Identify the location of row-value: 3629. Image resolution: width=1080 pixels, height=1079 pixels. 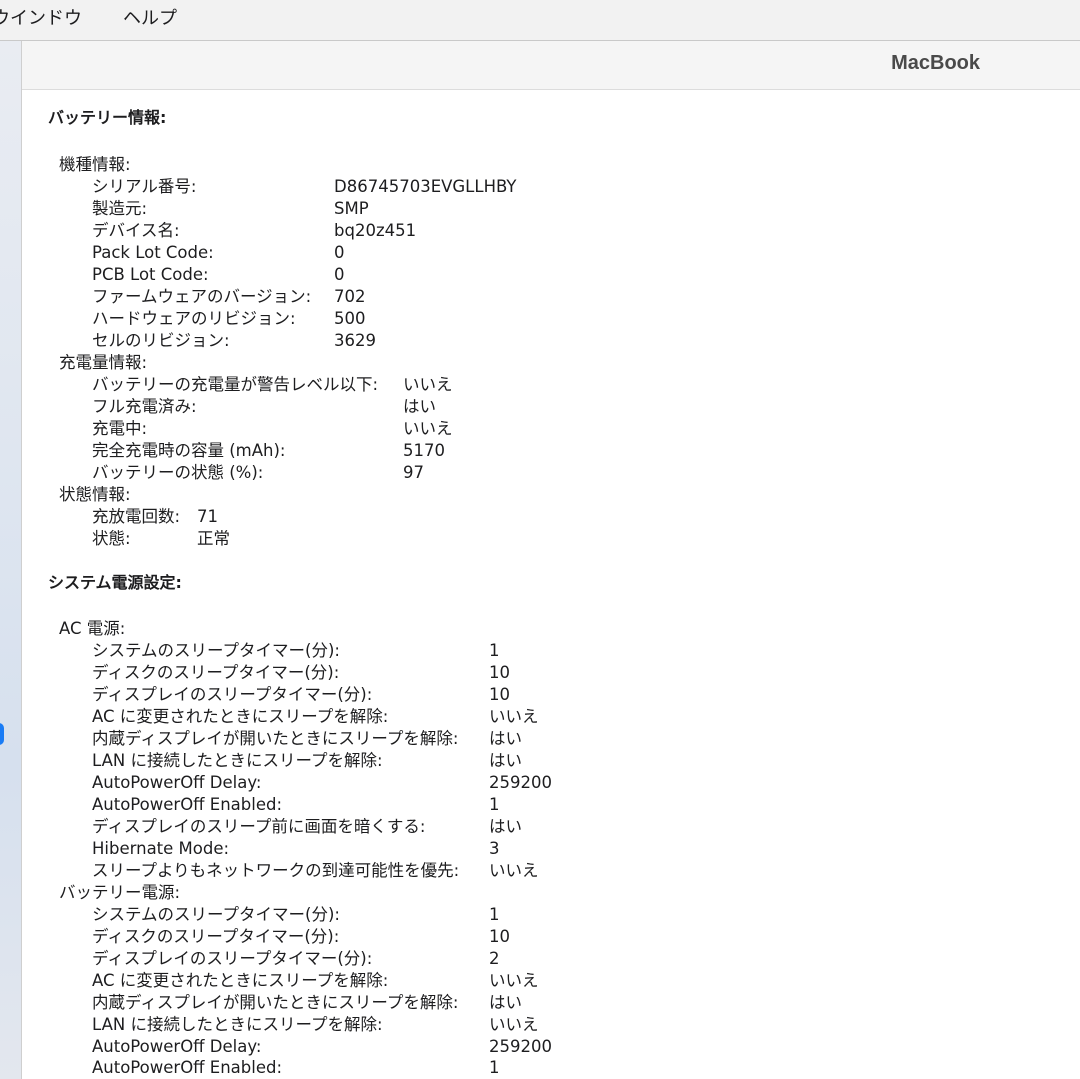
(355, 340).